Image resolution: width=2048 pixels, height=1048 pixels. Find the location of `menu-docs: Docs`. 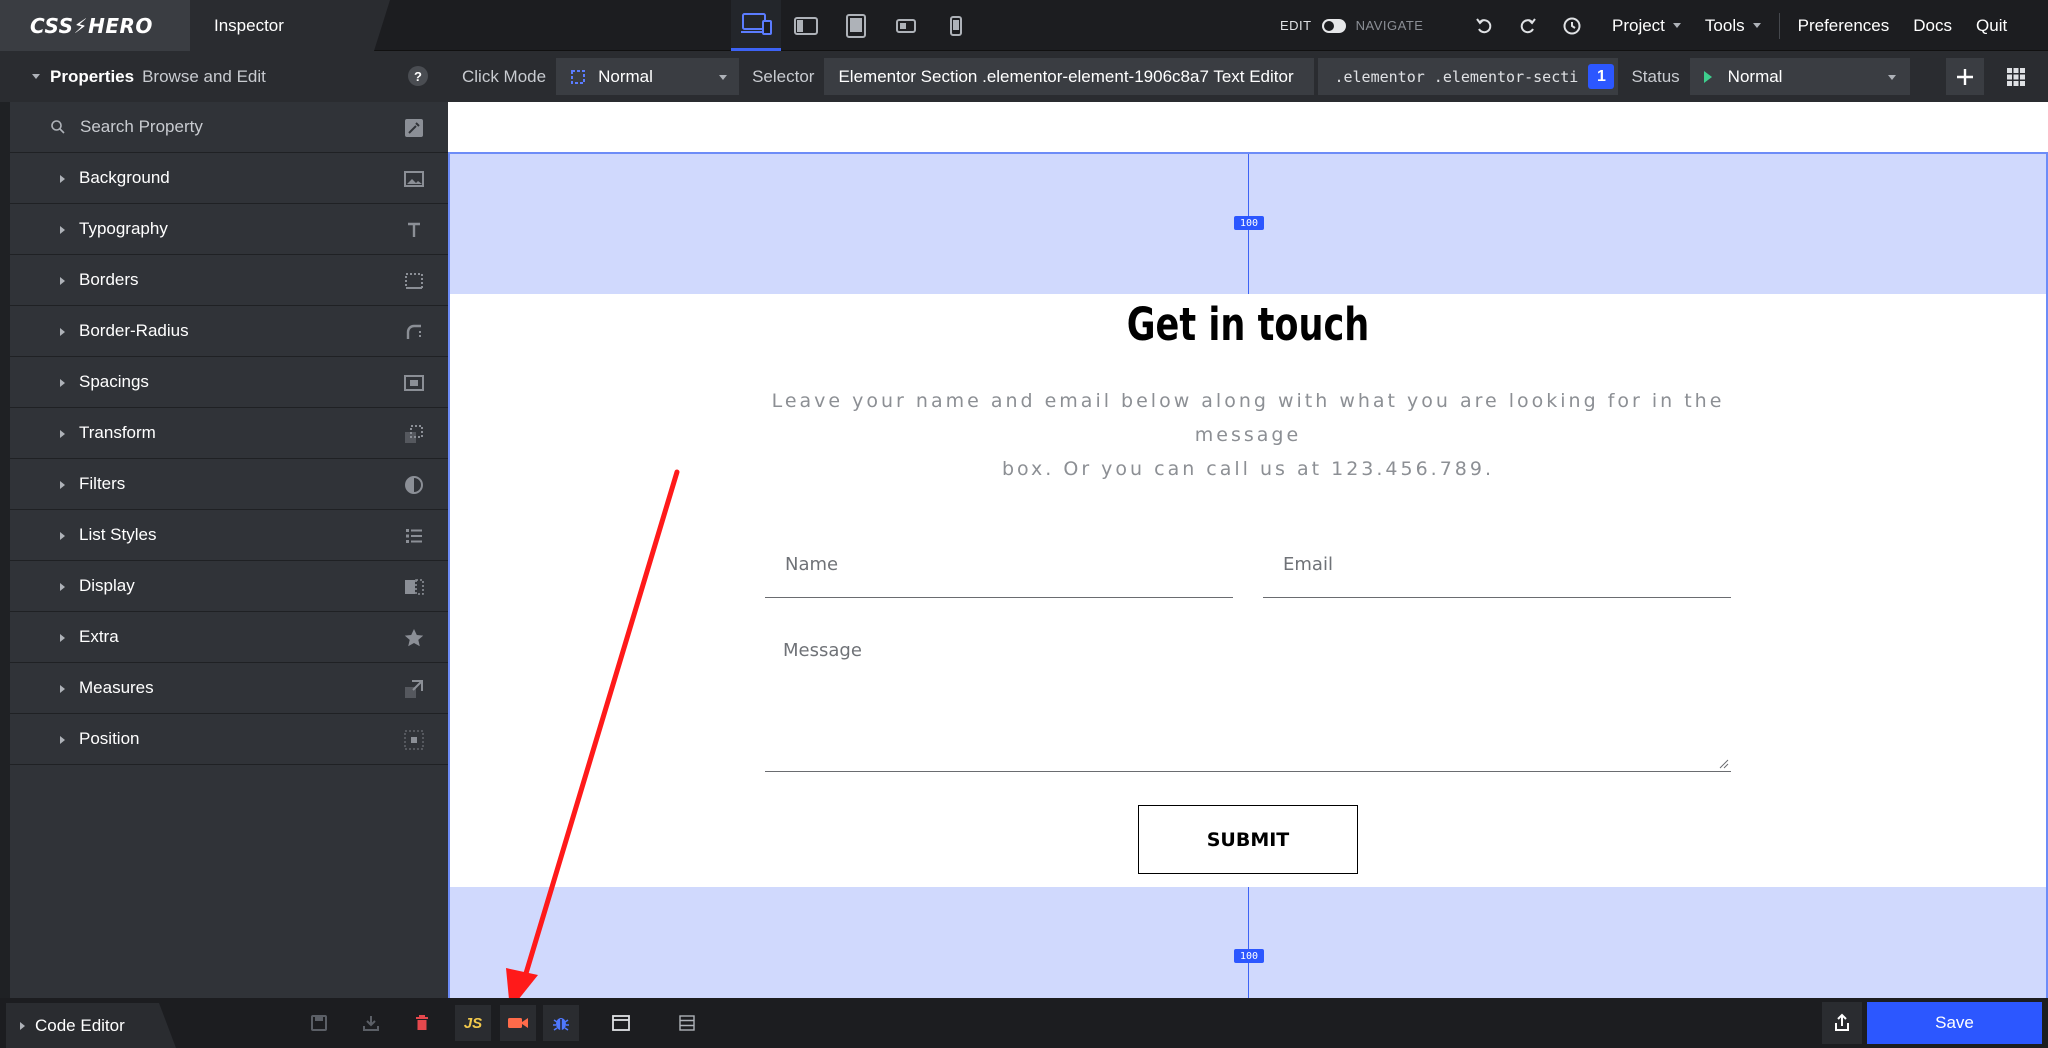

menu-docs: Docs is located at coordinates (1932, 25).